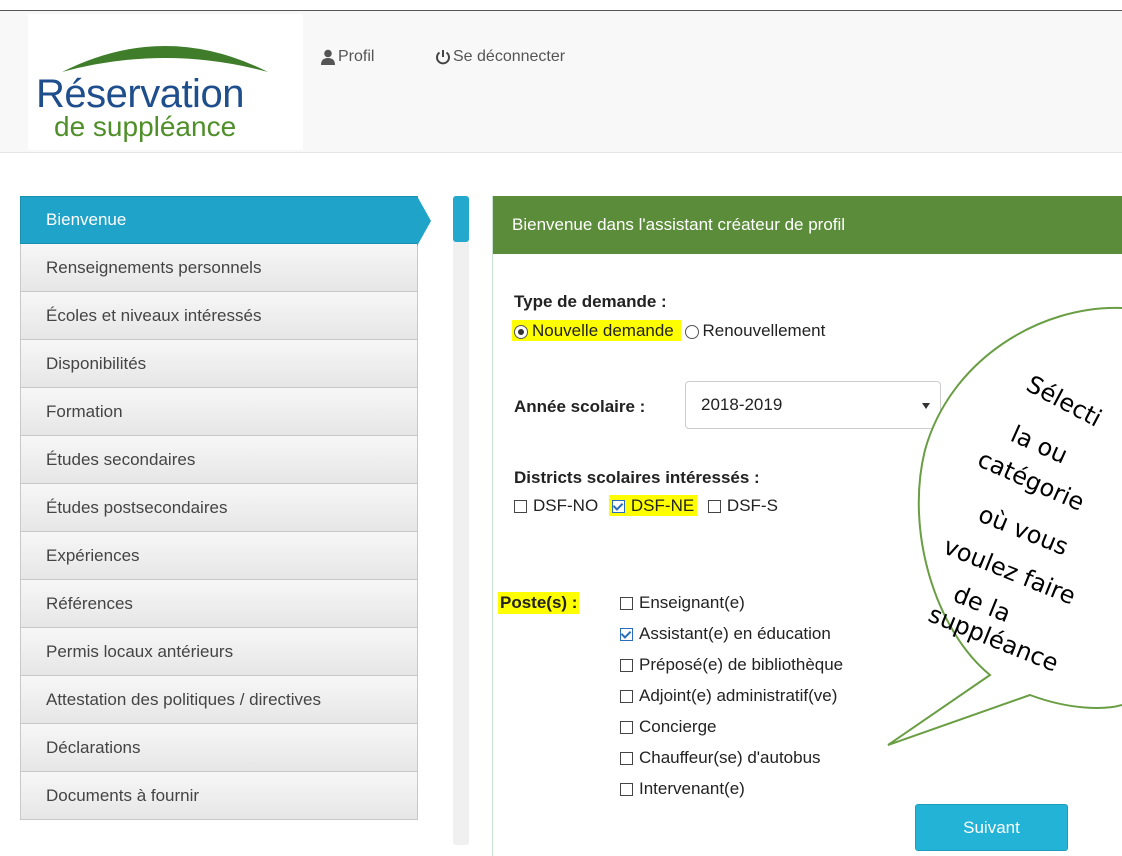 The width and height of the screenshot is (1122, 856). I want to click on sidebar-item-label: Formation, so click(84, 411).